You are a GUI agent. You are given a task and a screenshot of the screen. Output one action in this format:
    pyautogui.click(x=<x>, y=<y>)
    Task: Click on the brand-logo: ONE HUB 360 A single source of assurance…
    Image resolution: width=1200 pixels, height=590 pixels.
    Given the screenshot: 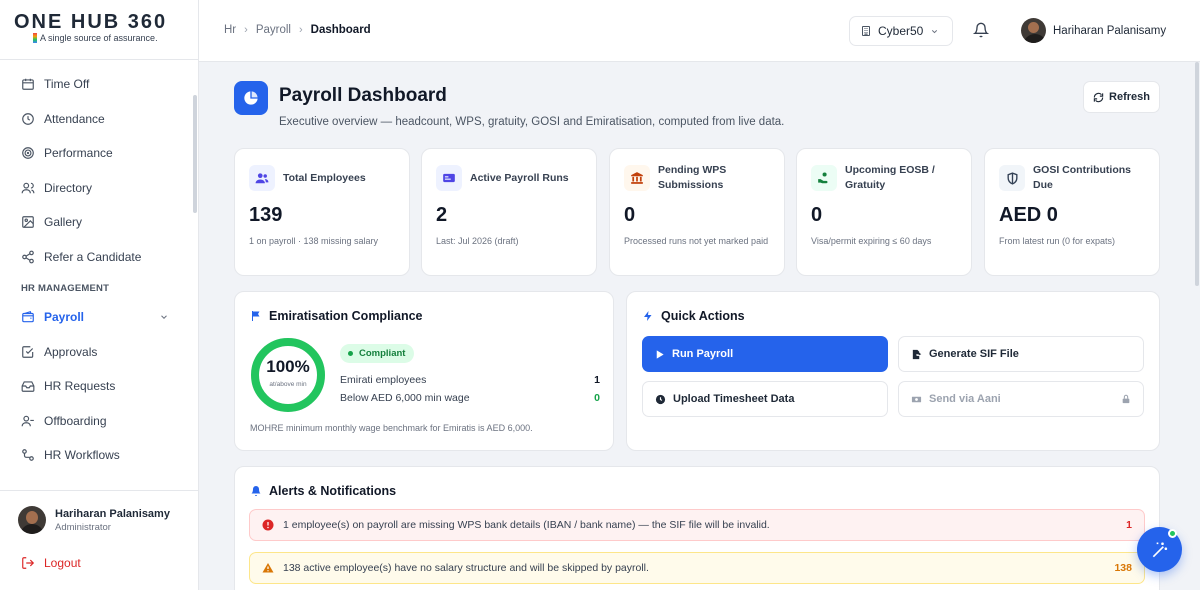 What is the action you would take?
    pyautogui.click(x=90, y=27)
    